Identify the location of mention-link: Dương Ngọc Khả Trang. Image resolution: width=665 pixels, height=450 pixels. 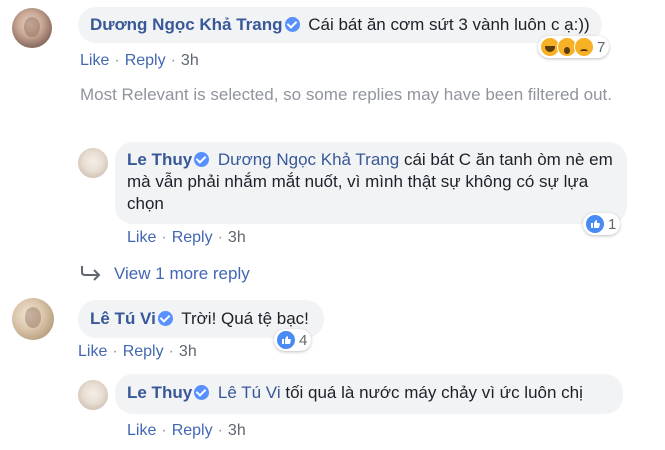
(308, 159).